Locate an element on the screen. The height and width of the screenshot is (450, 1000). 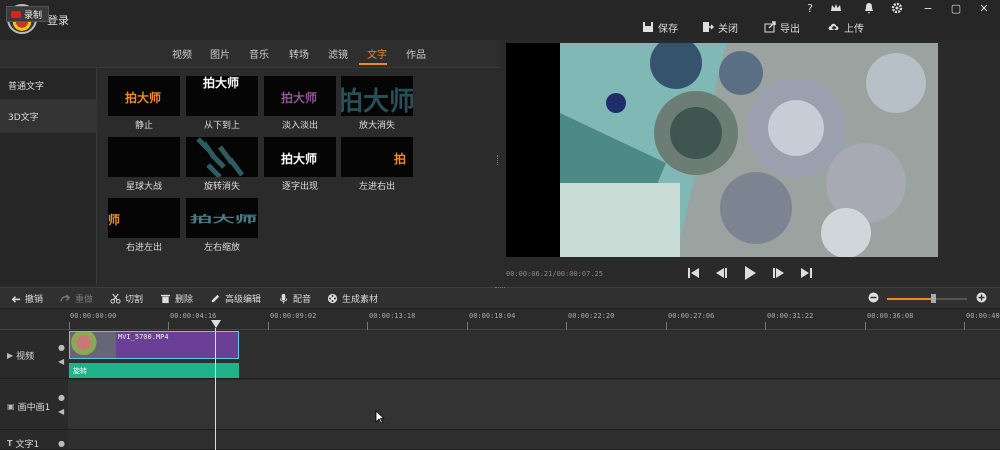
playhead-handle is located at coordinates (216, 324).